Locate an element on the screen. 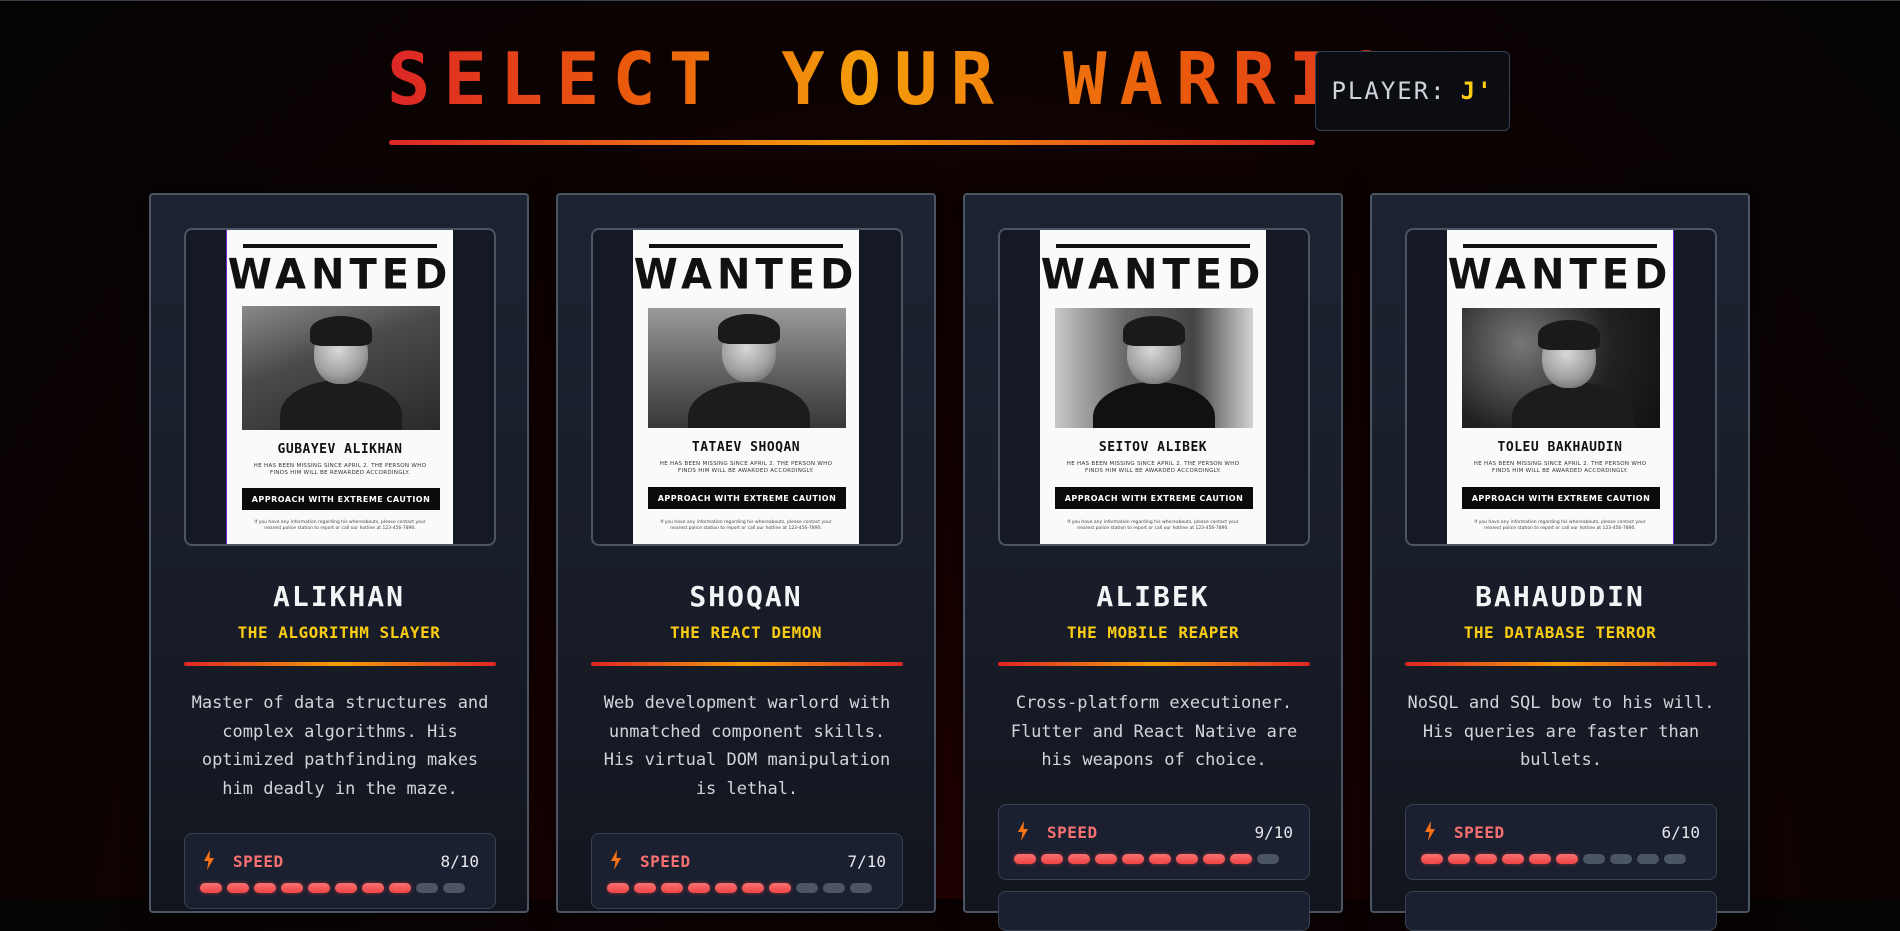 Image resolution: width=1900 pixels, height=931 pixels. player-name: J' is located at coordinates (1477, 91).